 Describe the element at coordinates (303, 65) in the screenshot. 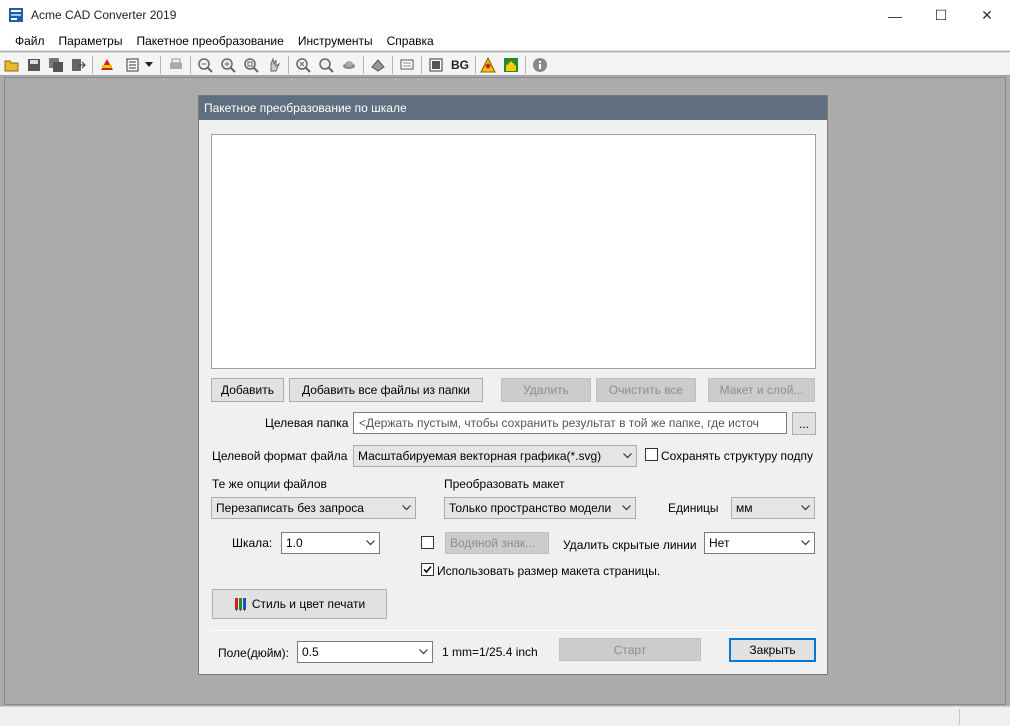

I see `zoom-extents-icon` at that location.